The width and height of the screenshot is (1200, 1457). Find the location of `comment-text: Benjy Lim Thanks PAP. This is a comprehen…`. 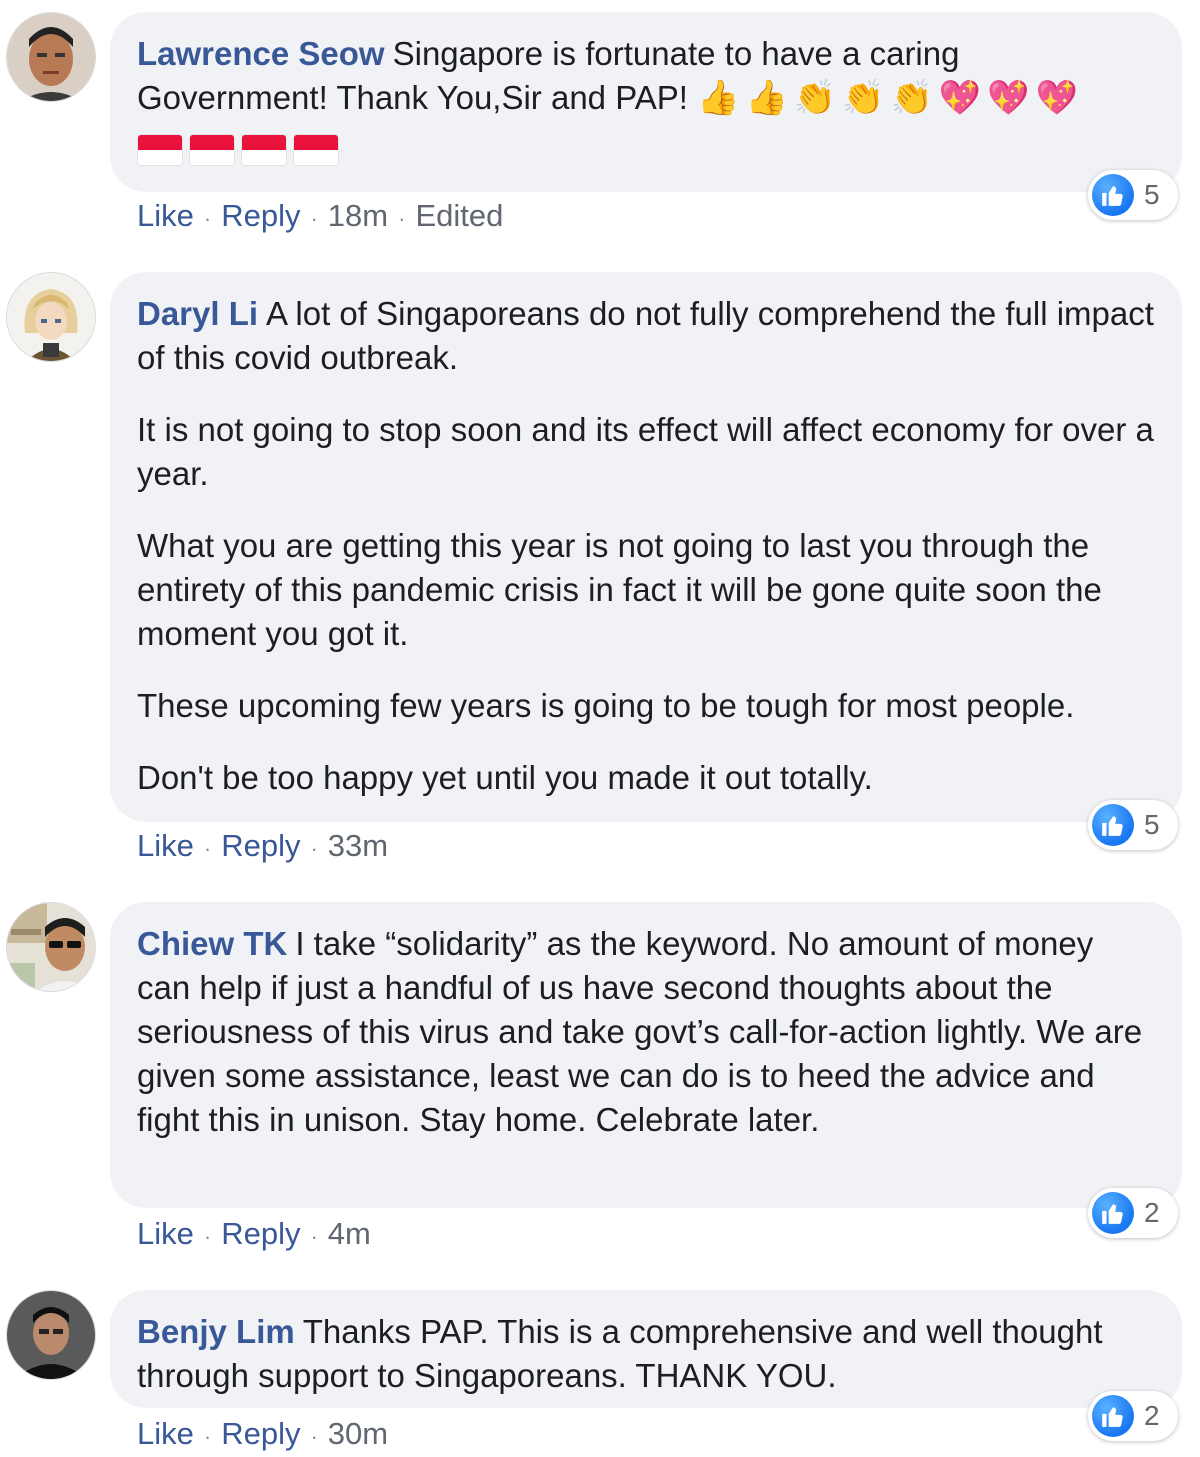

comment-text: Benjy Lim Thanks PAP. This is a comprehen… is located at coordinates (645, 1354).